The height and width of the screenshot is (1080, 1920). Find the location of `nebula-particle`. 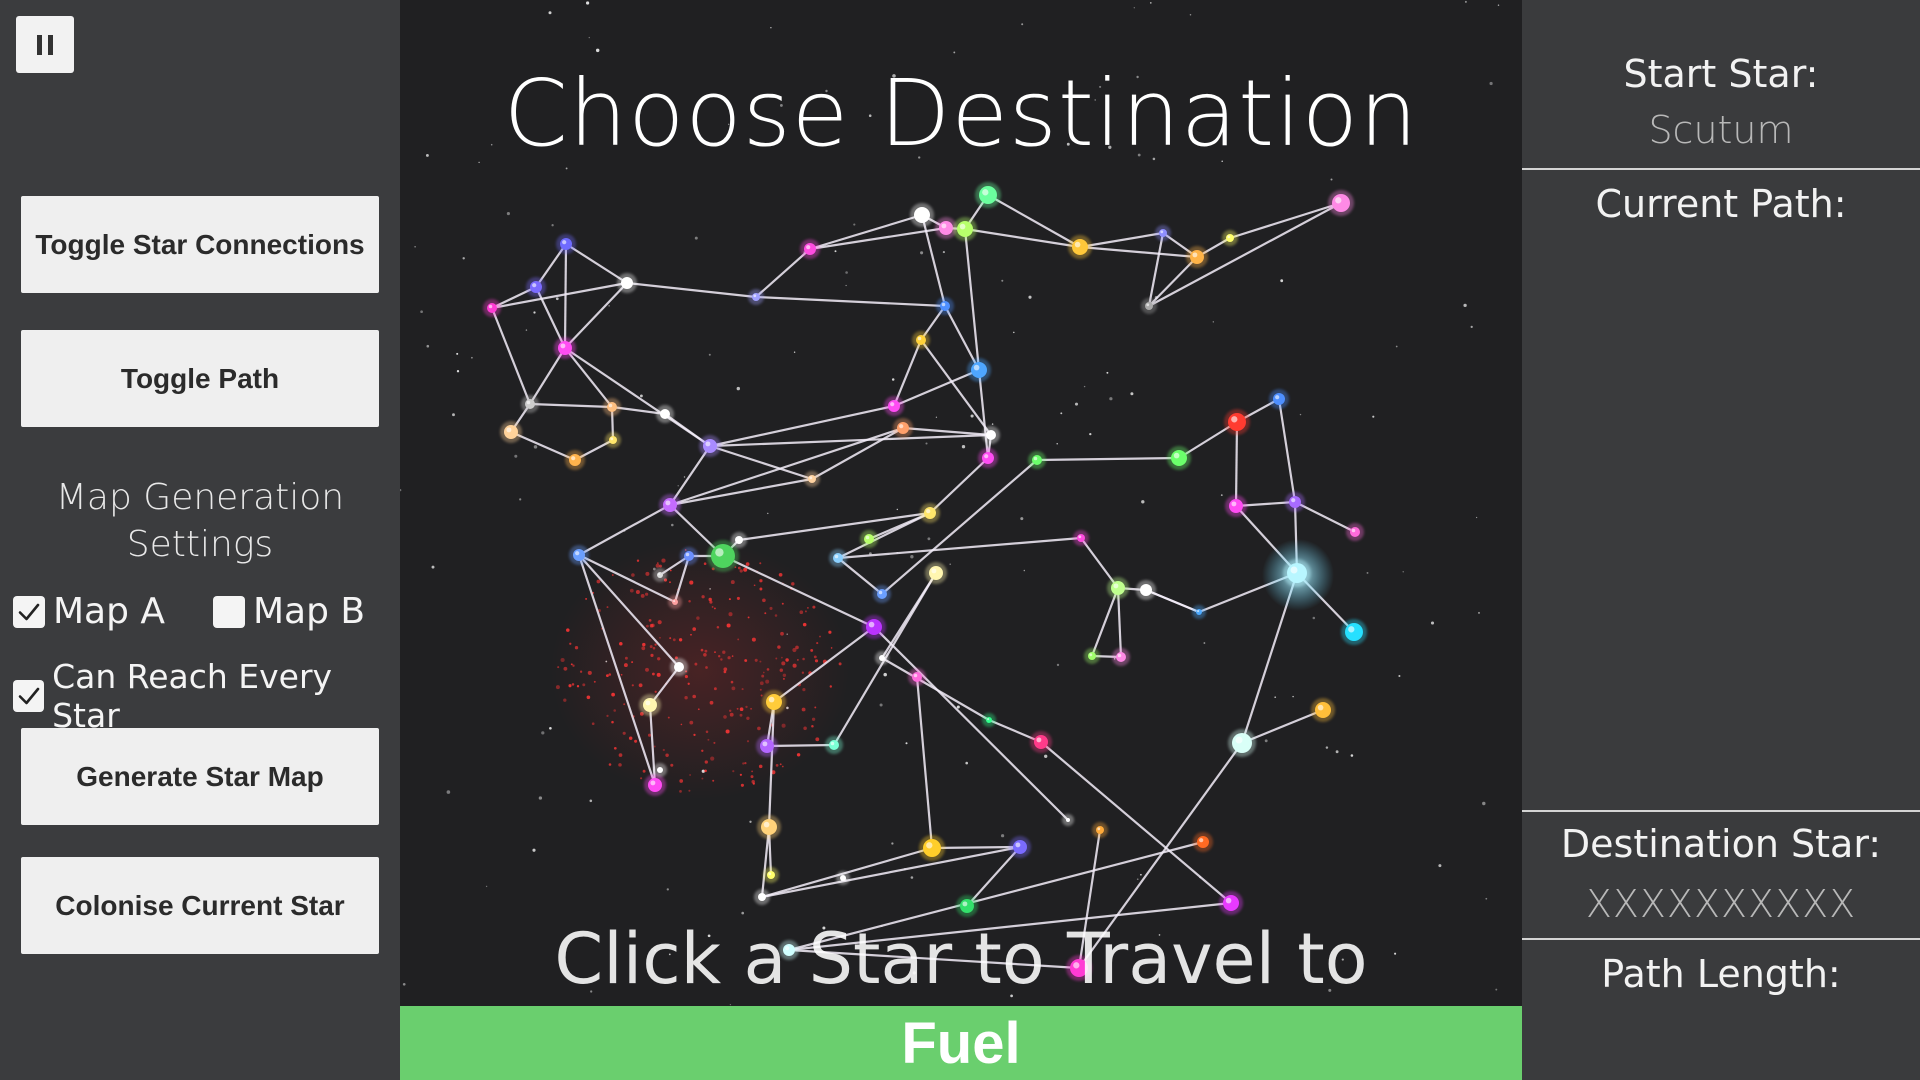

nebula-particle is located at coordinates (644, 644).